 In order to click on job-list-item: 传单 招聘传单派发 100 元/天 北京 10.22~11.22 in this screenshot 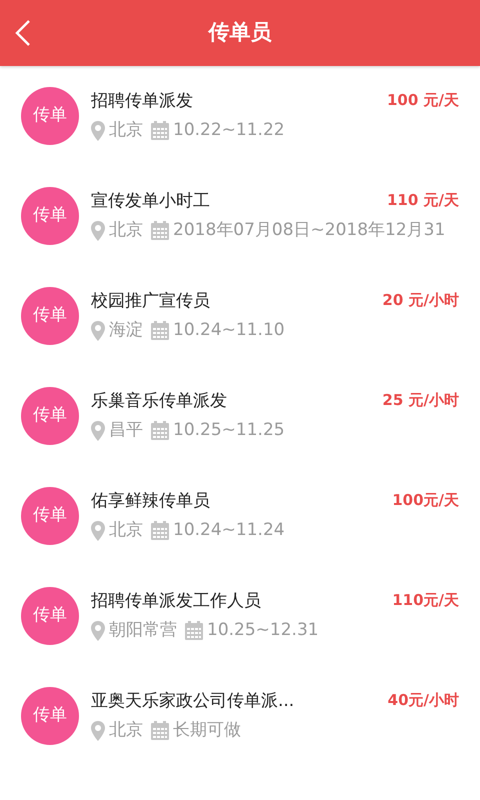, I will do `click(240, 116)`.